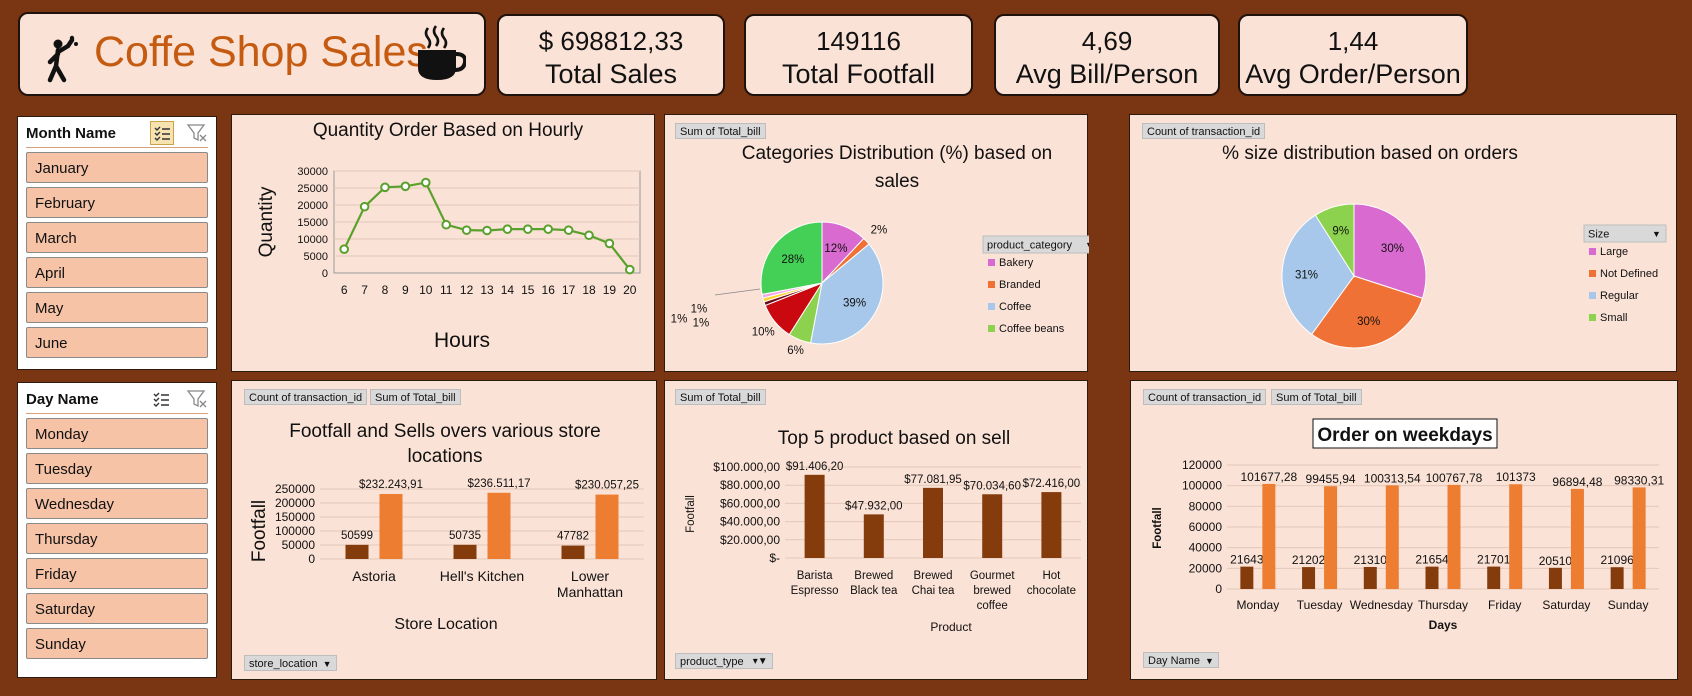 This screenshot has height=696, width=1692. What do you see at coordinates (391, 485) in the screenshot?
I see `data-label: $232.243,91` at bounding box center [391, 485].